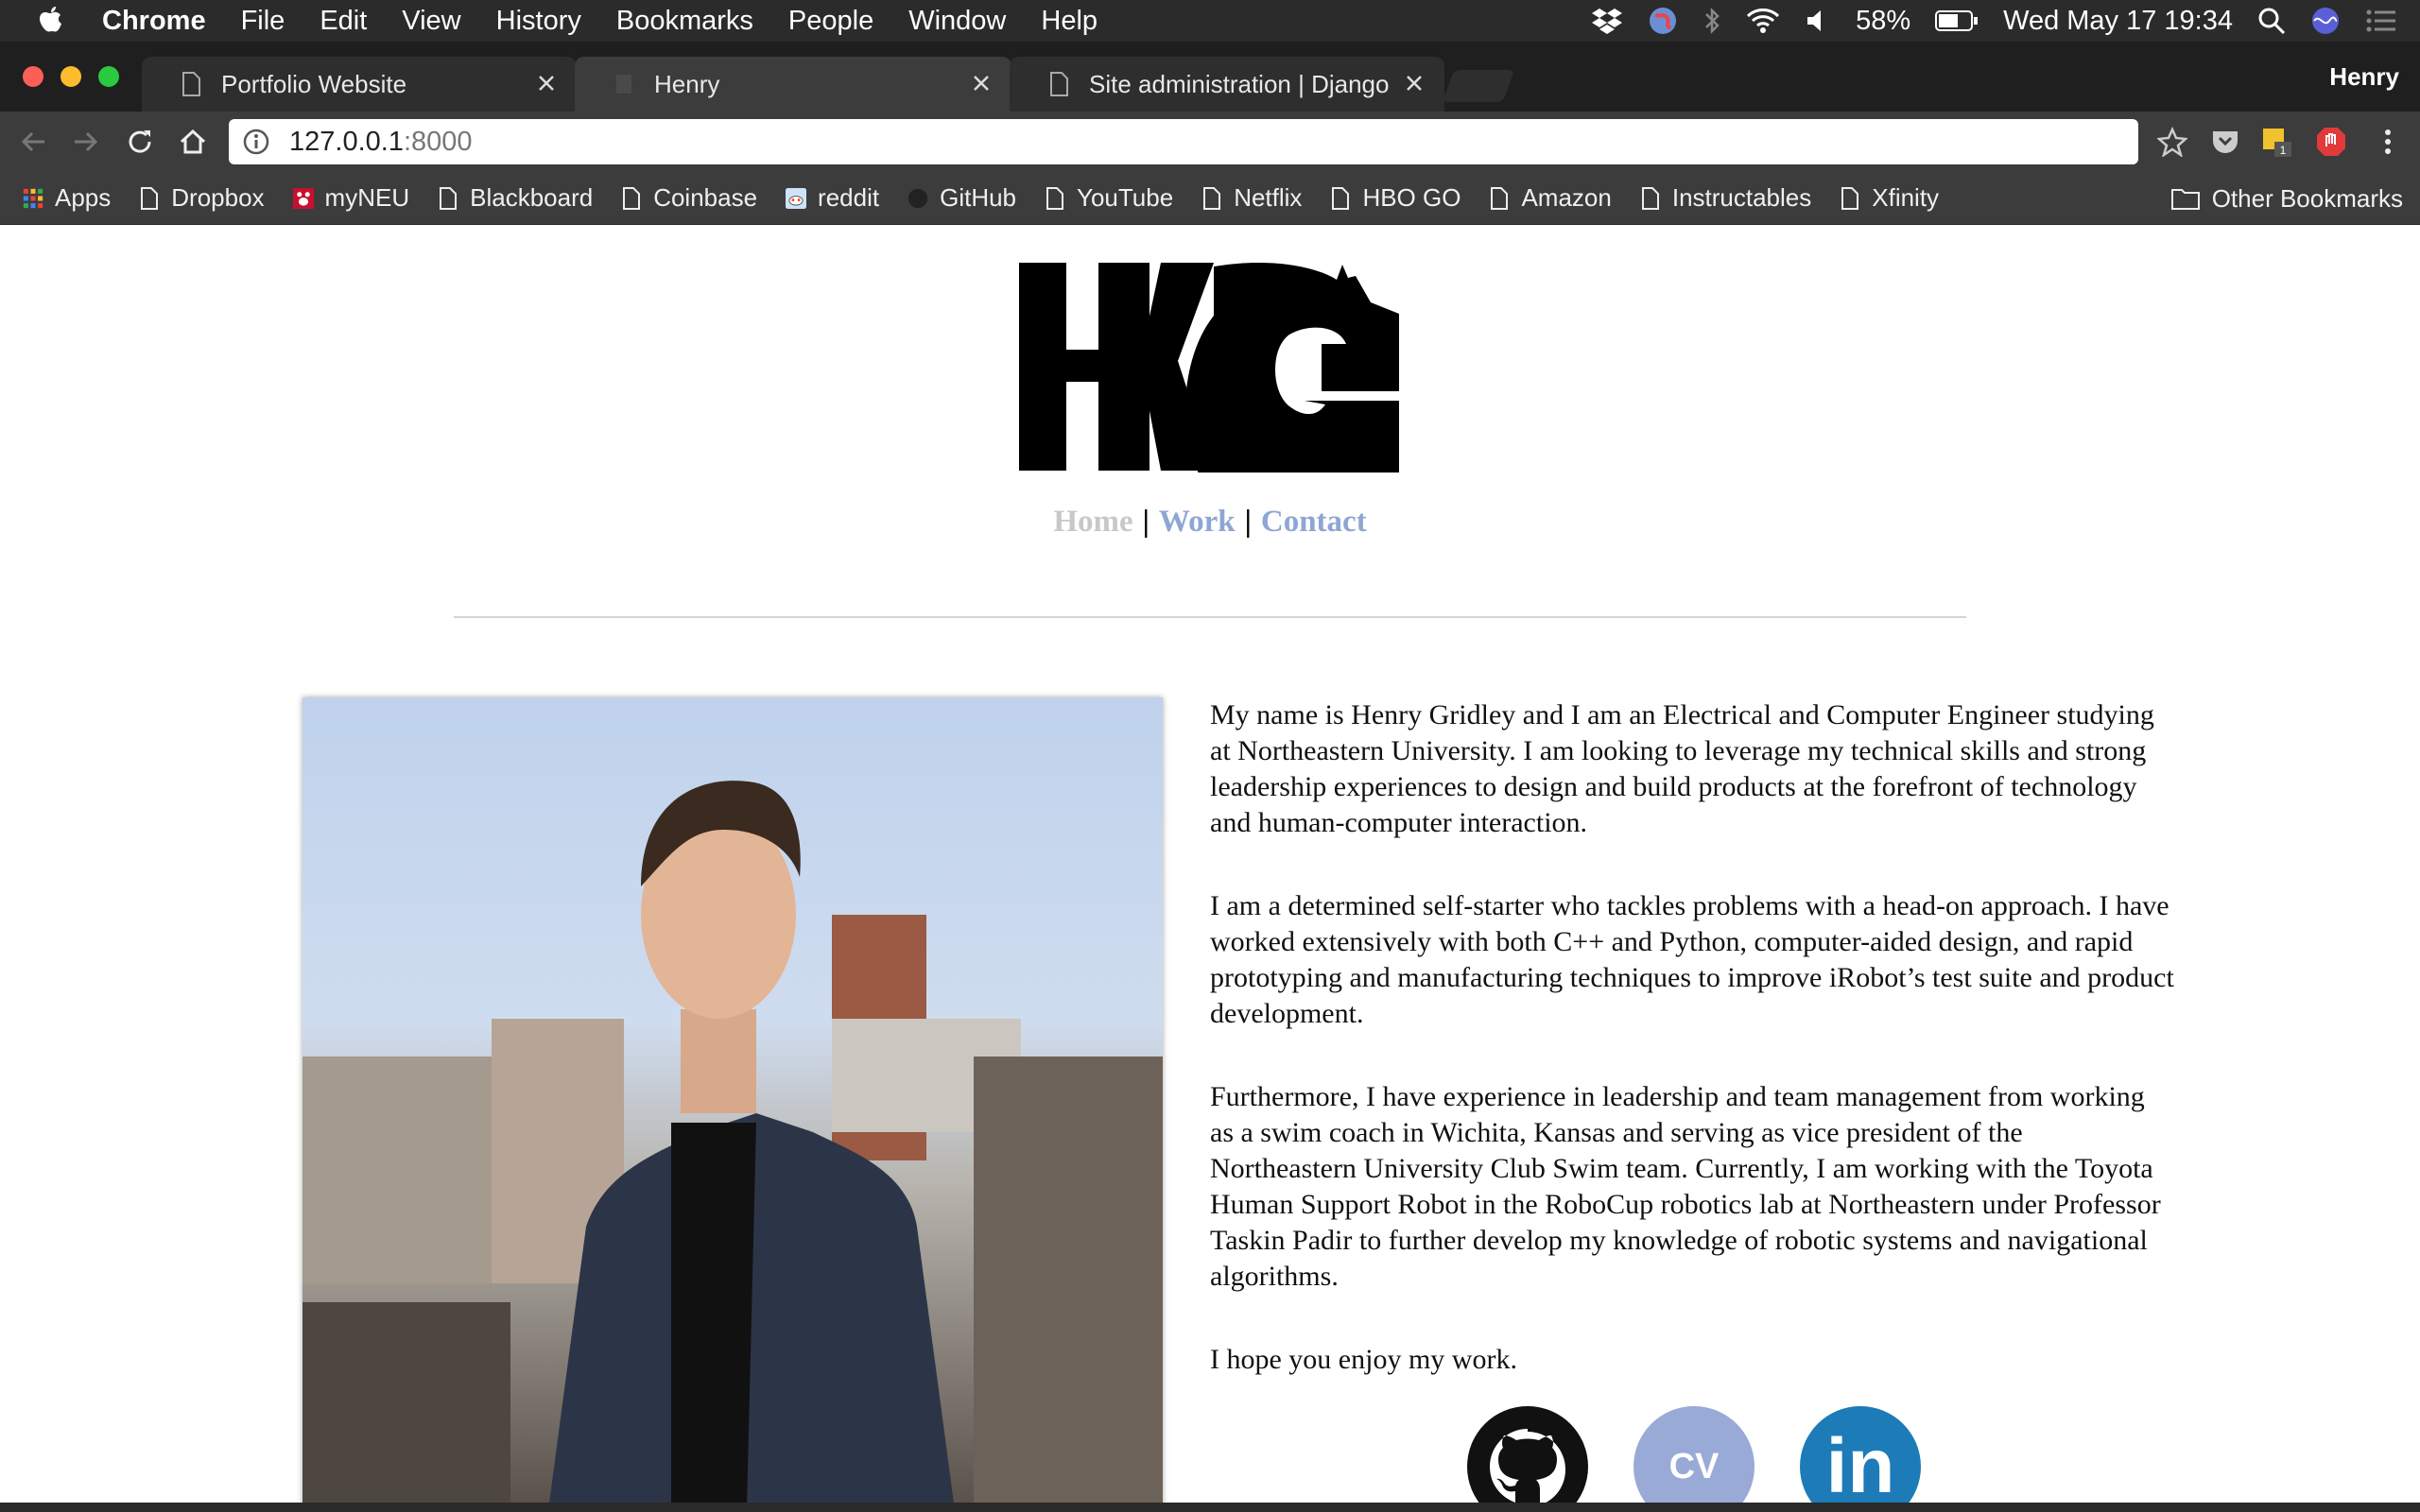 The width and height of the screenshot is (2420, 1512). Describe the element at coordinates (1994, 21) in the screenshot. I see `status-area: 58% Wed May 17 19:34` at that location.